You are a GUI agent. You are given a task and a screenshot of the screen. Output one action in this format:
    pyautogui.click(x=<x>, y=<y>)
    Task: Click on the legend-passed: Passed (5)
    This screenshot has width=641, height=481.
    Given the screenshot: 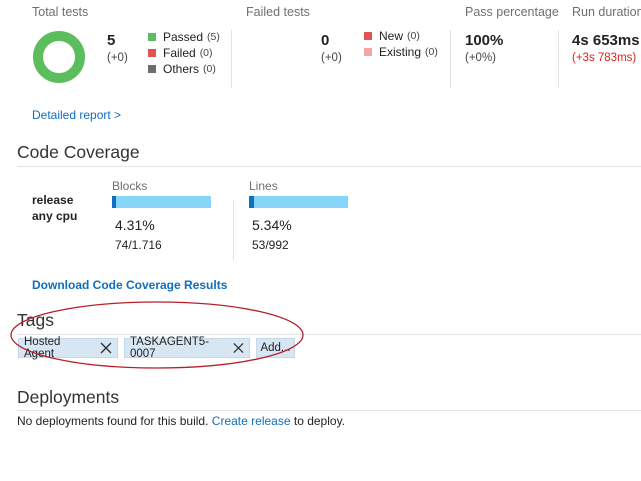 What is the action you would take?
    pyautogui.click(x=184, y=37)
    